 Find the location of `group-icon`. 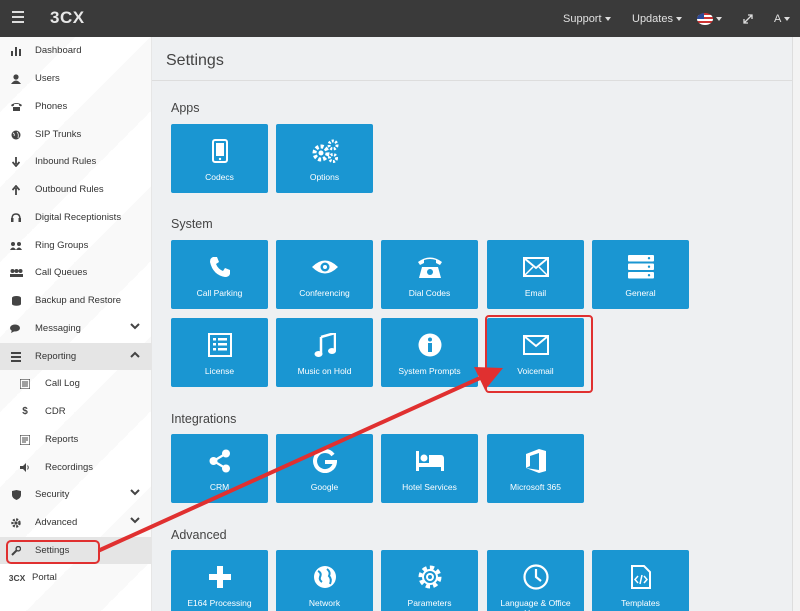

group-icon is located at coordinates (16, 246).